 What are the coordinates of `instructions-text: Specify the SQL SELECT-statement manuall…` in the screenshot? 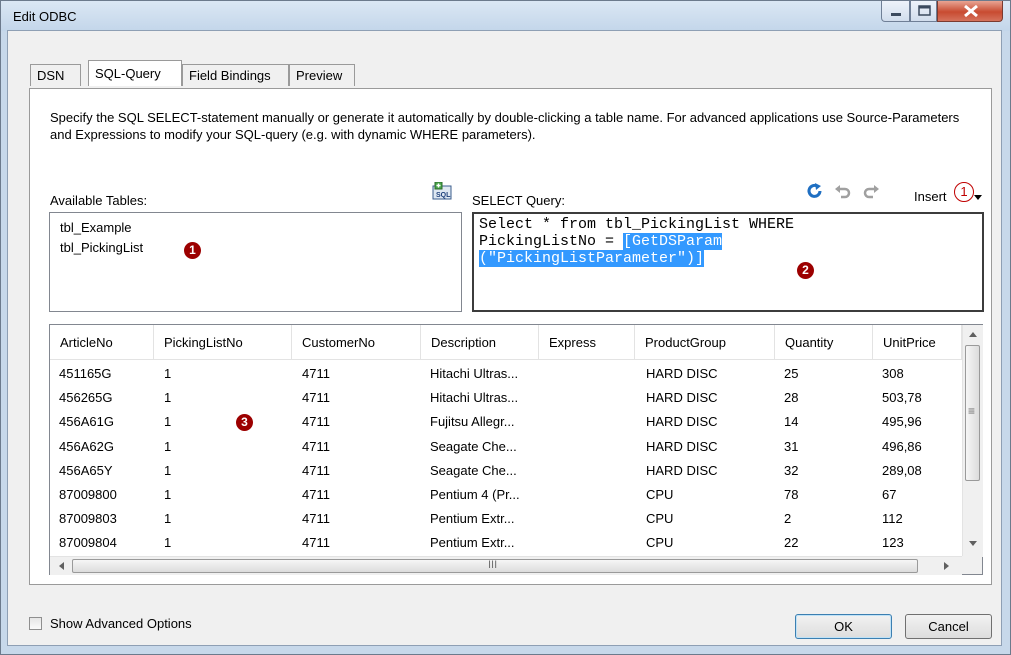 It's located at (505, 126).